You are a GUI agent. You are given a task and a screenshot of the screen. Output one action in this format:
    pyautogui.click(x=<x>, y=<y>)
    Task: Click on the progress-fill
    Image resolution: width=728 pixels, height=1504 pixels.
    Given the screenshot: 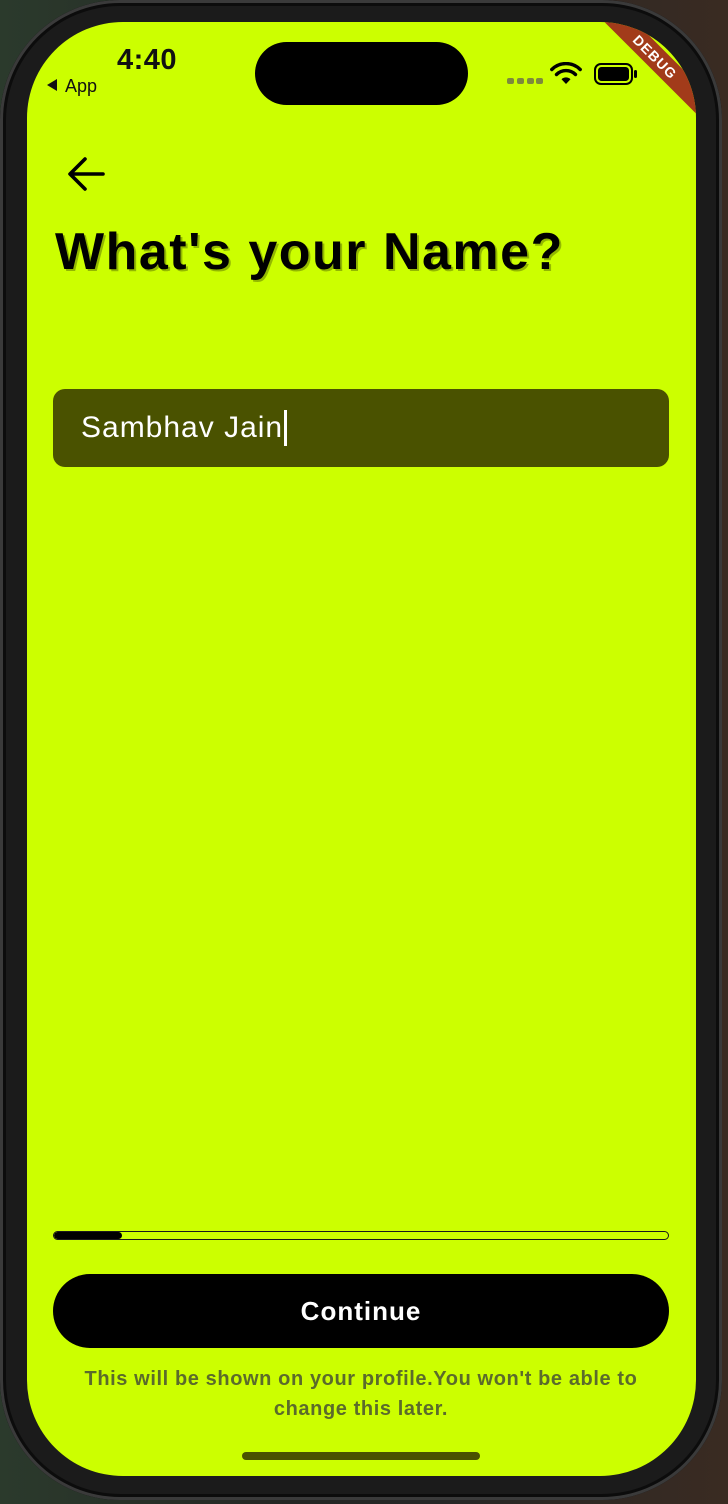 What is the action you would take?
    pyautogui.click(x=88, y=1235)
    